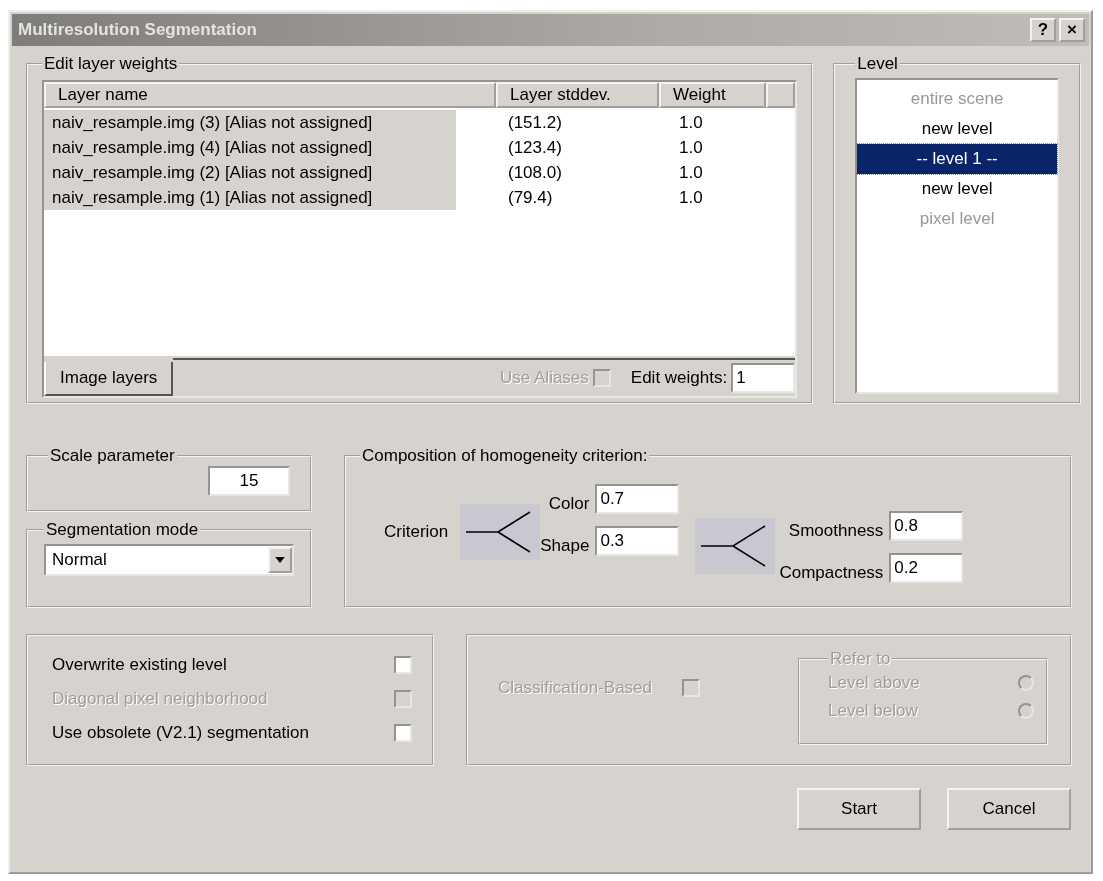 The height and width of the screenshot is (881, 1103). I want to click on window-title: Multiresolution Segmentation, so click(137, 30).